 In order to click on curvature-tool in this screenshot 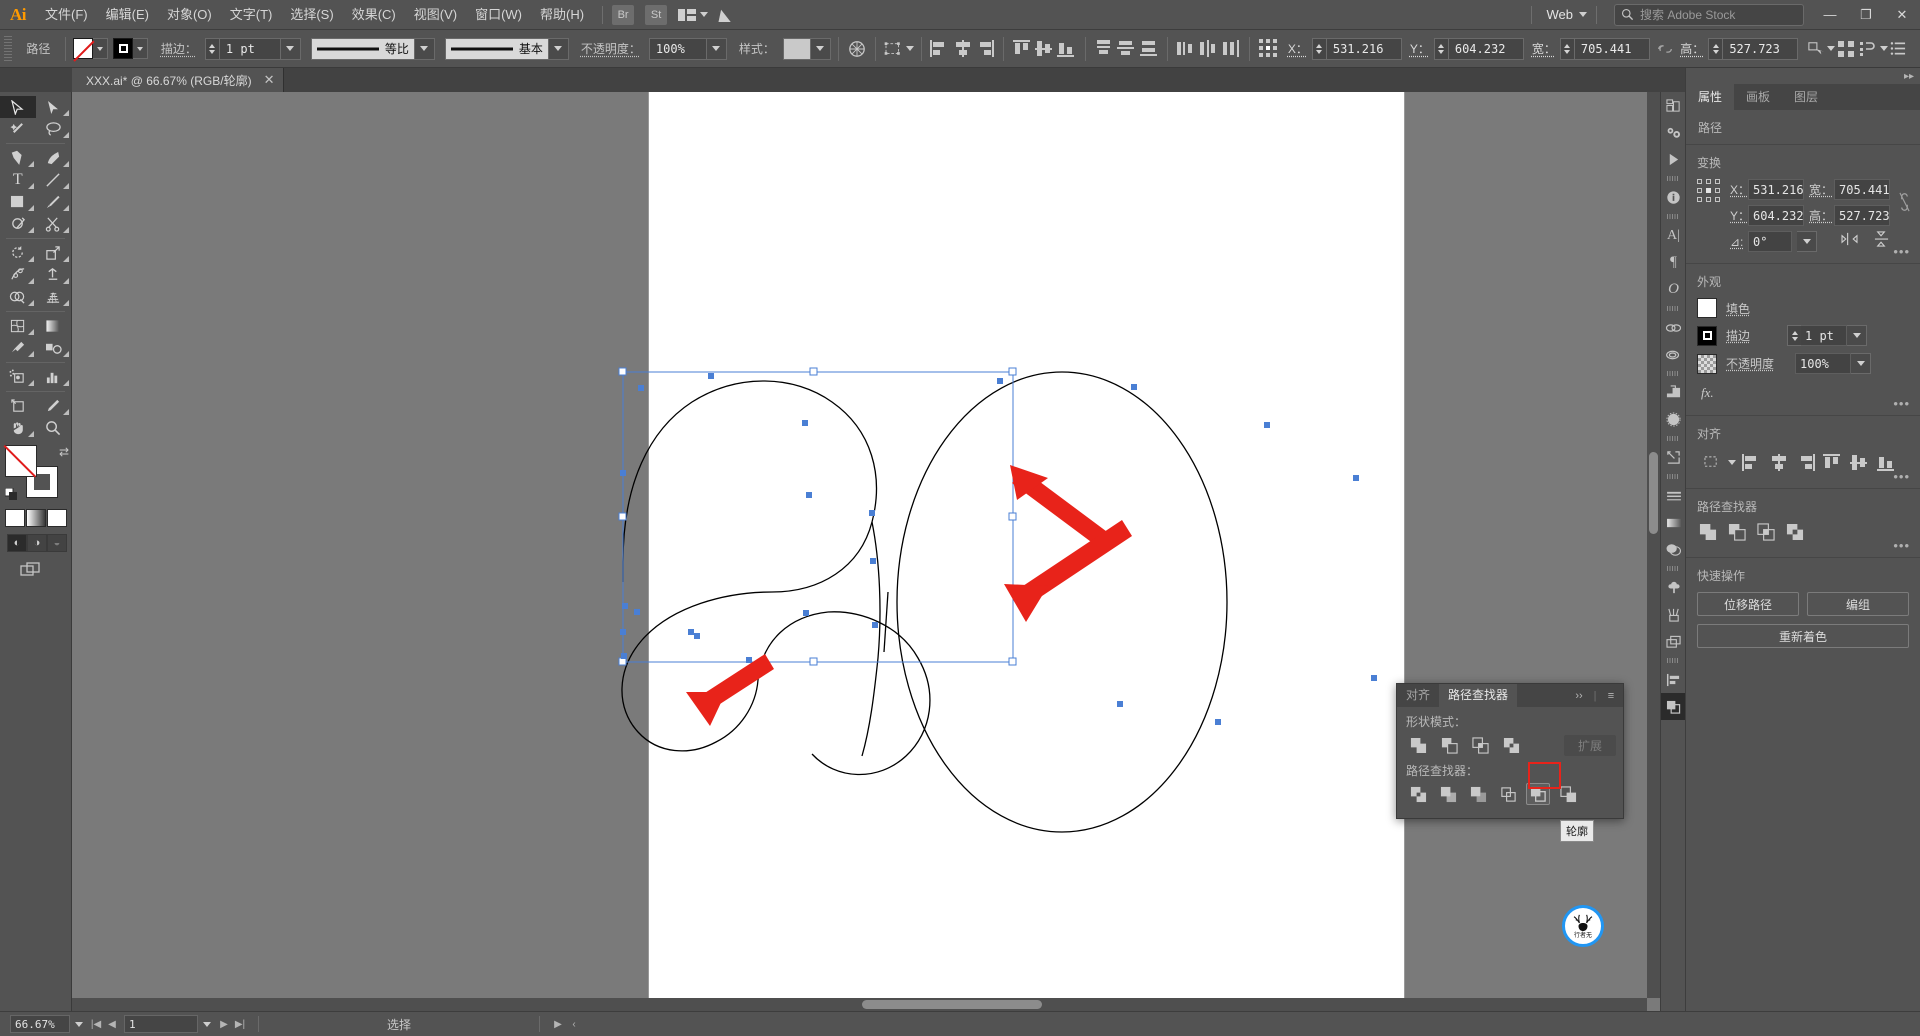, I will do `click(54, 158)`.